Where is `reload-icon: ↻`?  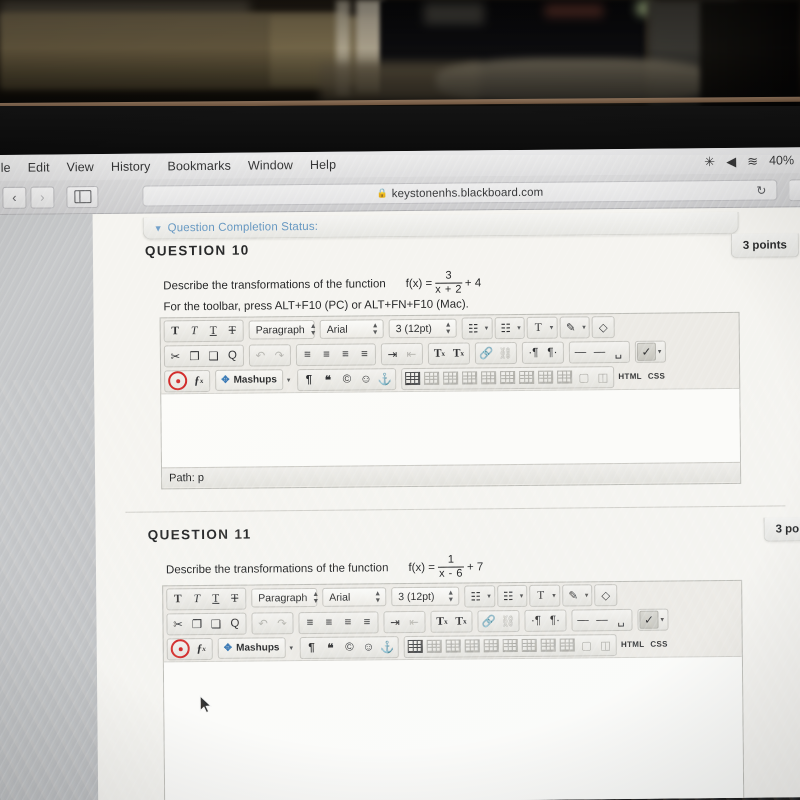 reload-icon: ↻ is located at coordinates (761, 190).